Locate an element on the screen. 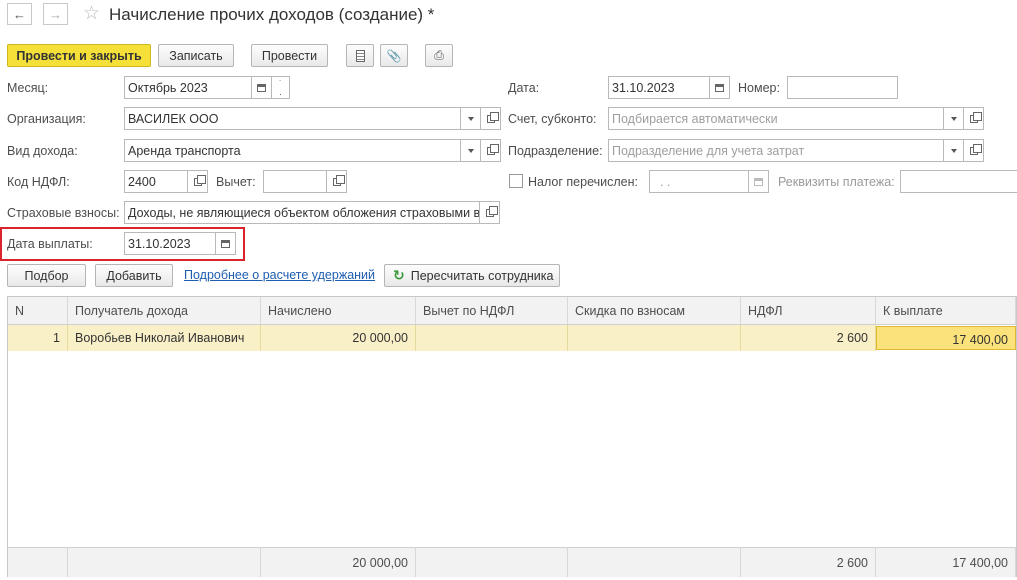 The width and height of the screenshot is (1017, 580). number-label: Номер: is located at coordinates (759, 88).